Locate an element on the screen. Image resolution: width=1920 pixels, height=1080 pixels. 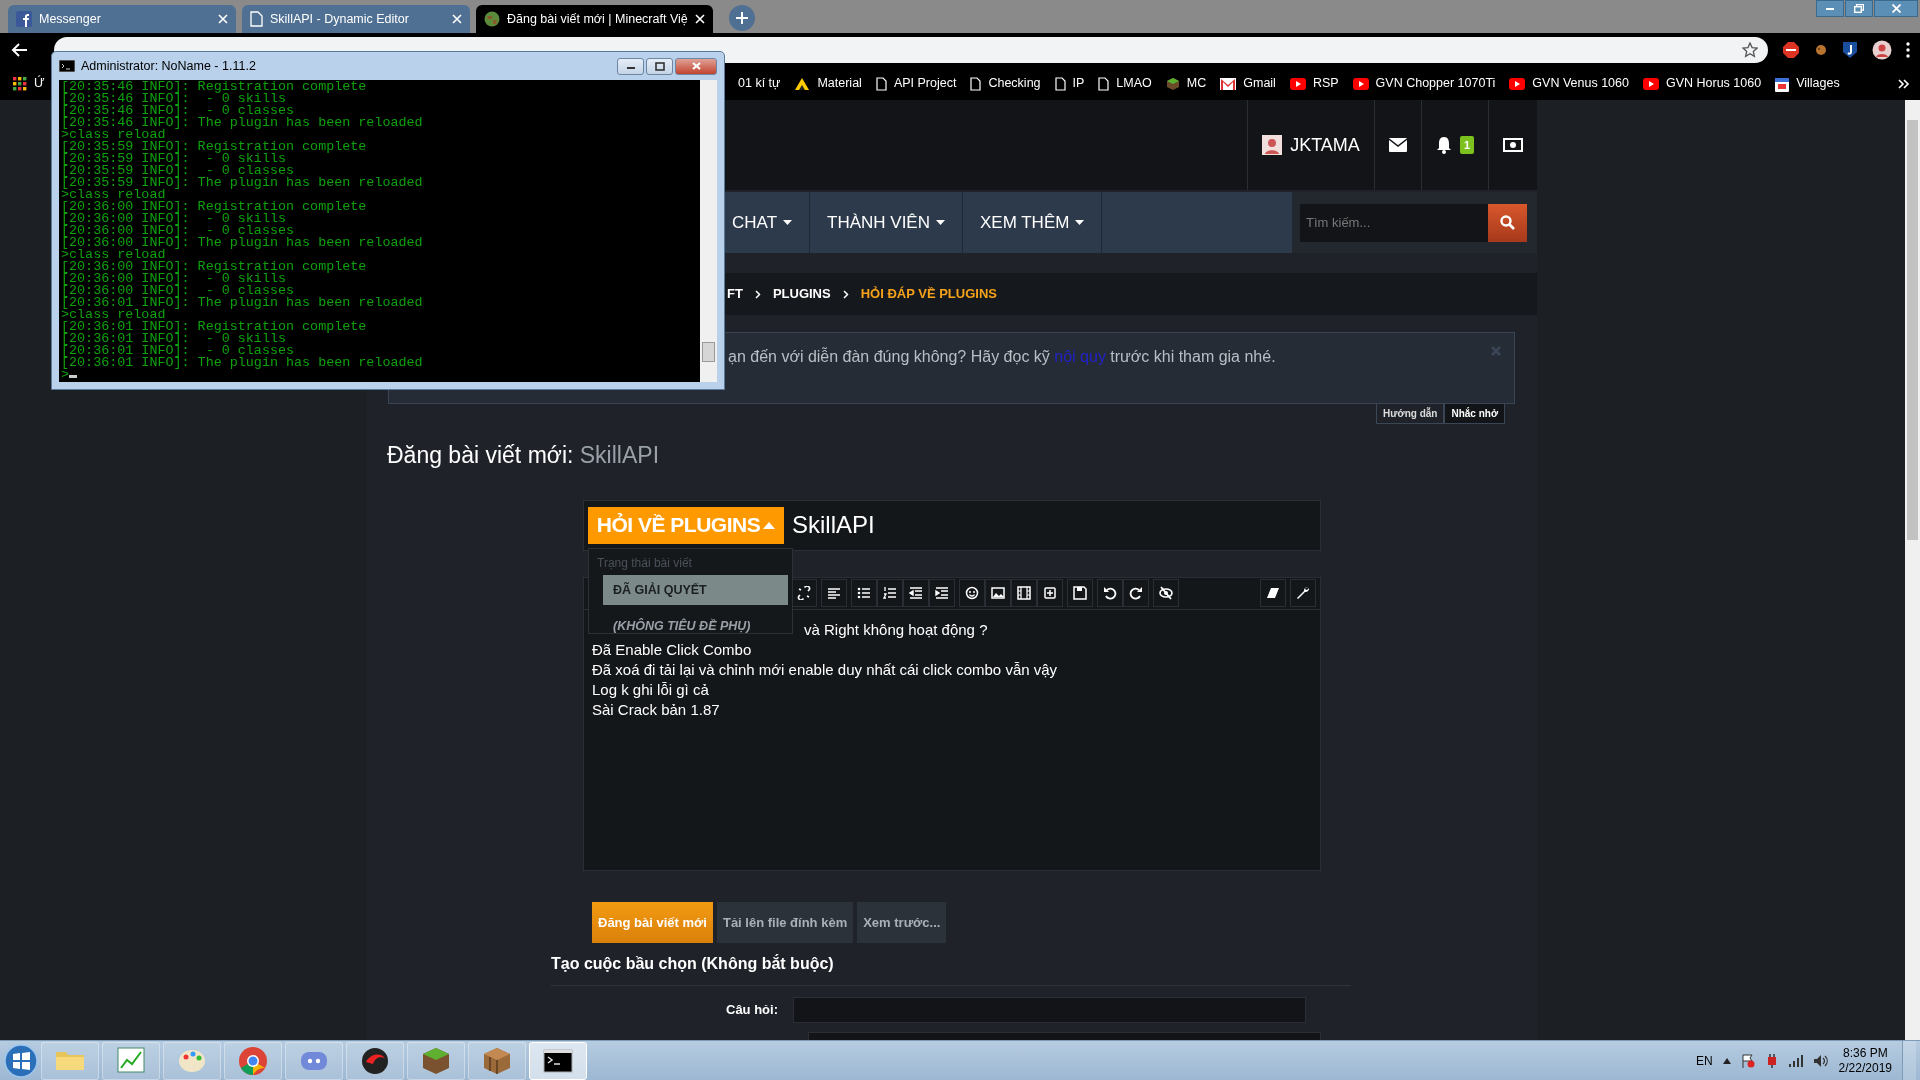
page-title: Đăng bài viết mới: SkillAPI is located at coordinates (524, 455).